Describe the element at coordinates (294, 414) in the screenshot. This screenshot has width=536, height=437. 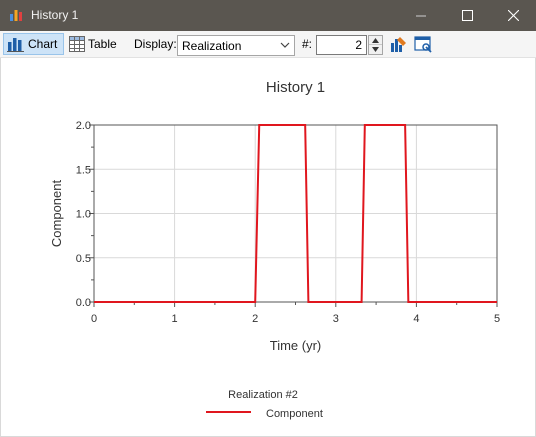
I see `legend-entry: Component` at that location.